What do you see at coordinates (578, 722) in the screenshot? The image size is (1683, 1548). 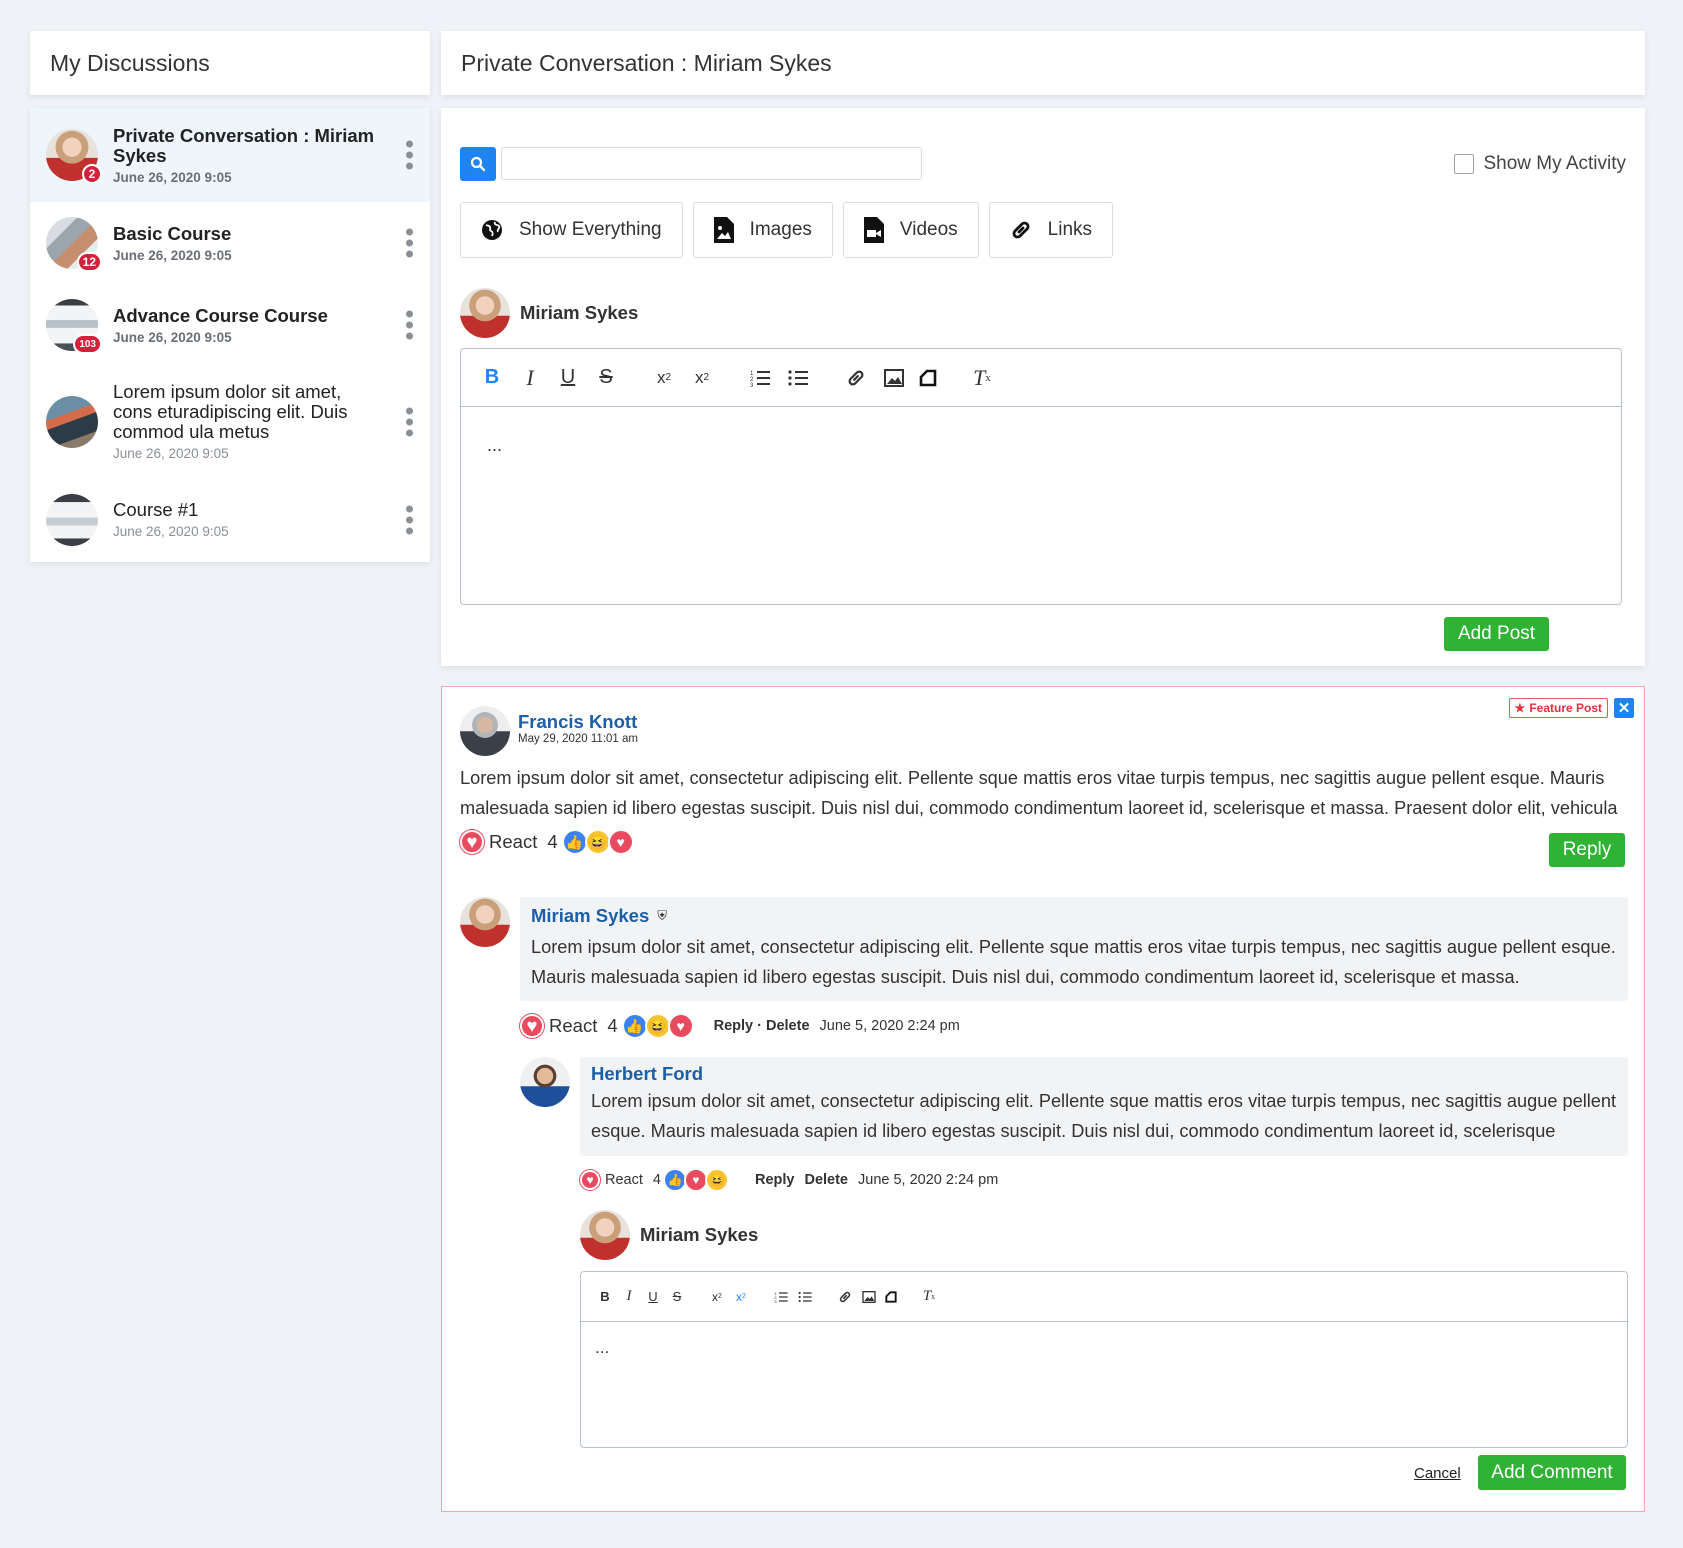 I see `post-author-name: Francis Knott` at bounding box center [578, 722].